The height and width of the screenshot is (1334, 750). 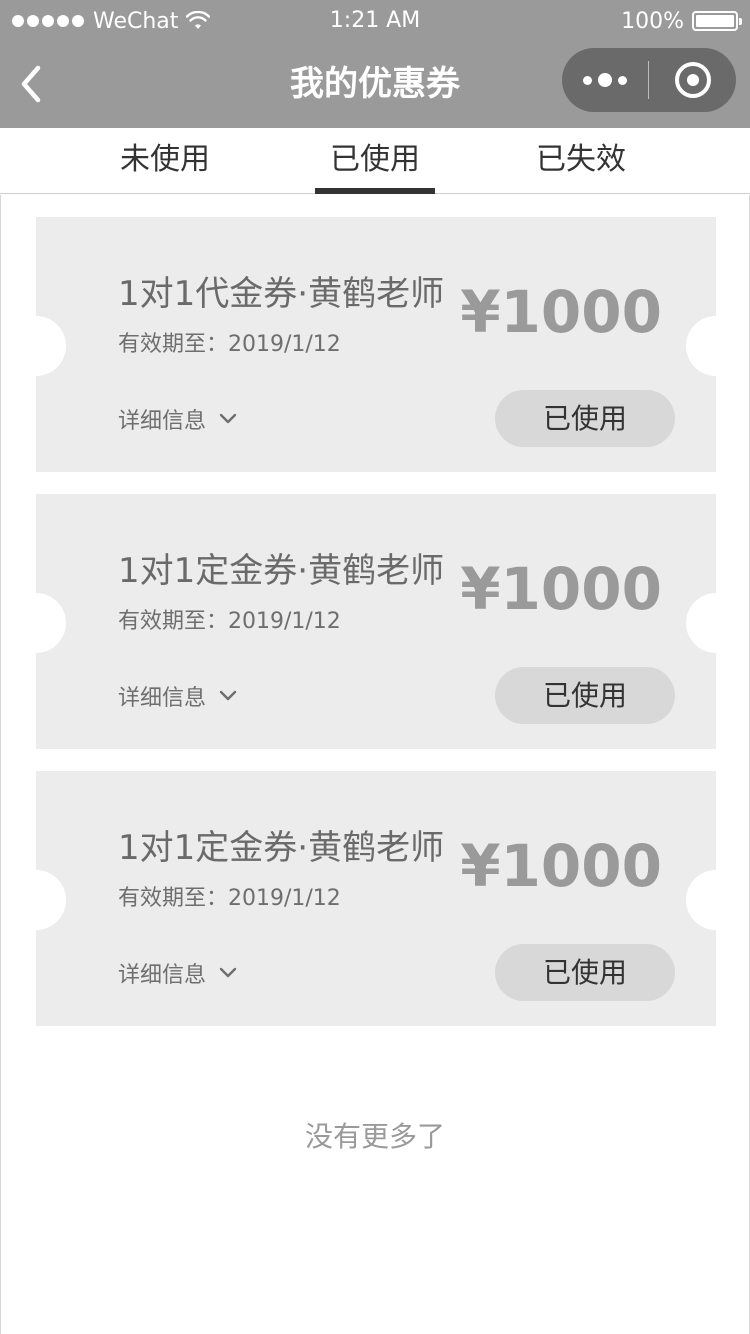 What do you see at coordinates (605, 80) in the screenshot?
I see `more-dots-icon` at bounding box center [605, 80].